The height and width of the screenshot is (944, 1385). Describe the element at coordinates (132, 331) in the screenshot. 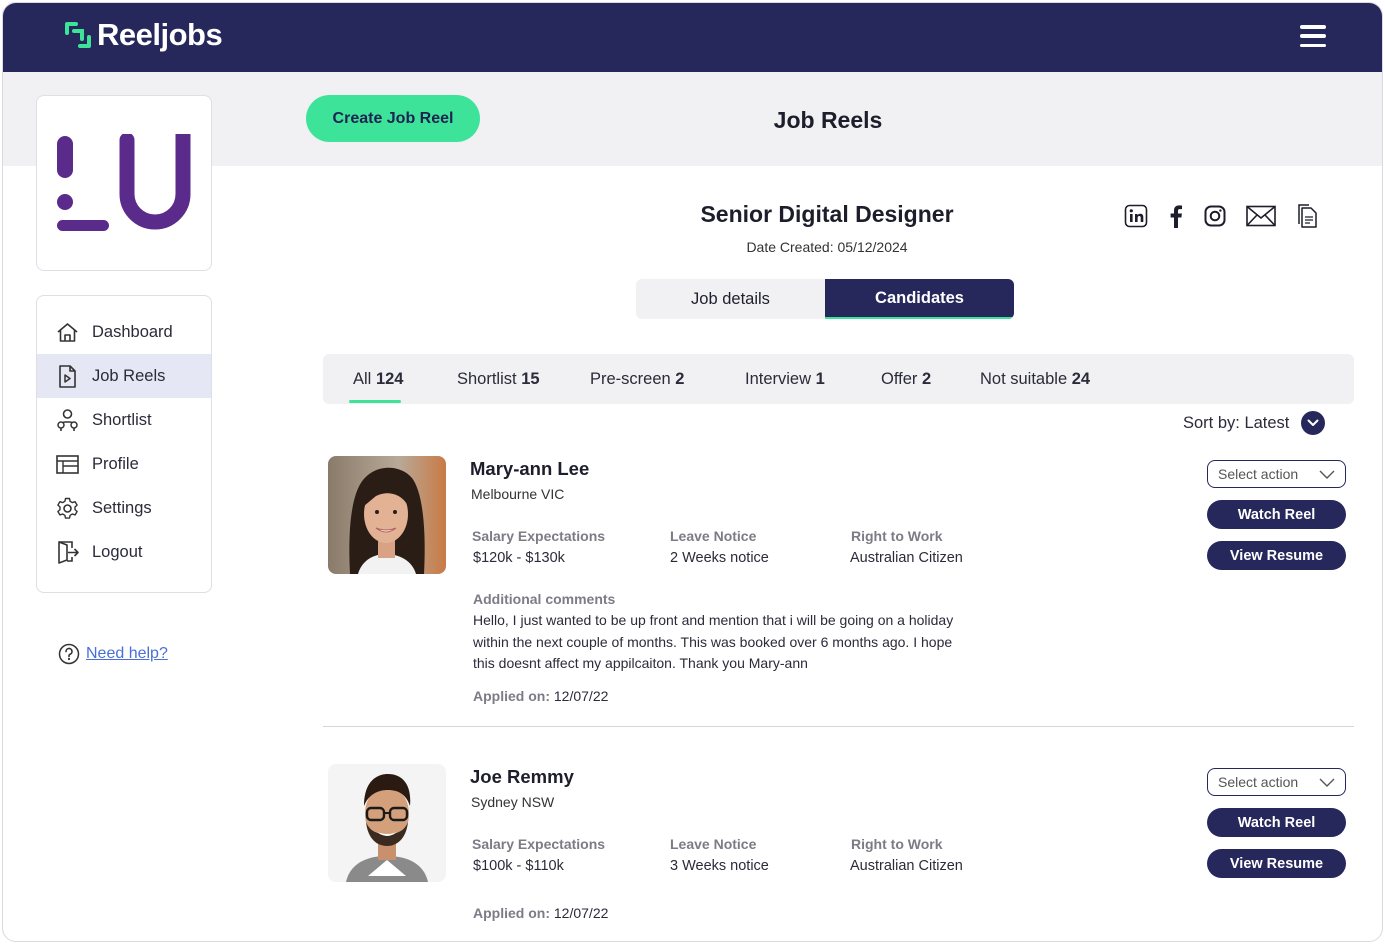

I see `sidebar-item-label: Dashboard` at that location.